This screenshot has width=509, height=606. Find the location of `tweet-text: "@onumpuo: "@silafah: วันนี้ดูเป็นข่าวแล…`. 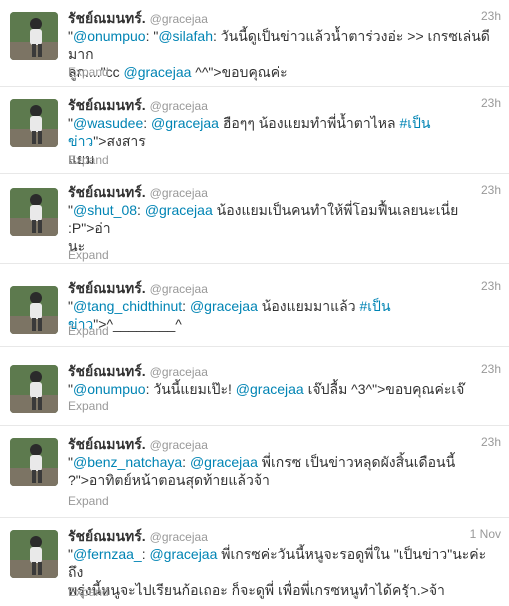

tweet-text: "@onumpuo: "@silafah: วันนี้ดูเป็นข่าวแล… is located at coordinates (284, 54).